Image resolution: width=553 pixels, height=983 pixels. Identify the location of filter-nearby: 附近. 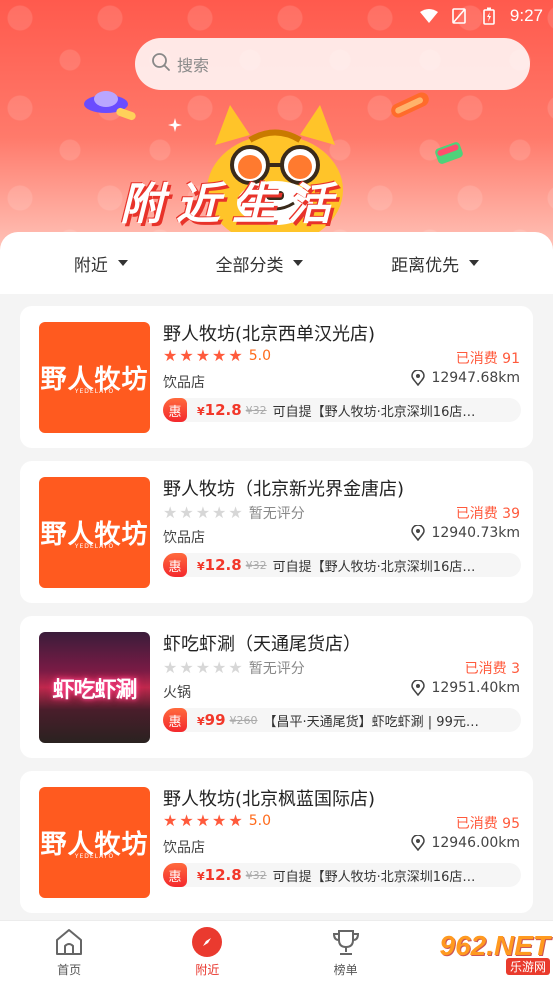
(101, 263).